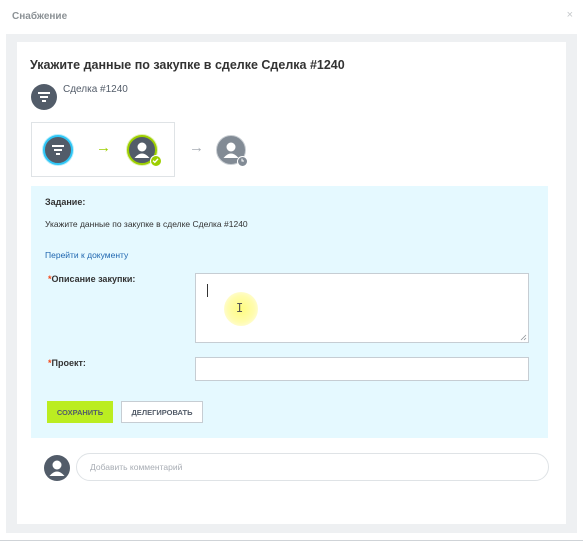  Describe the element at coordinates (162, 412) in the screenshot. I see `delegate-button: ДЕЛЕГИРОВАТЬ` at that location.